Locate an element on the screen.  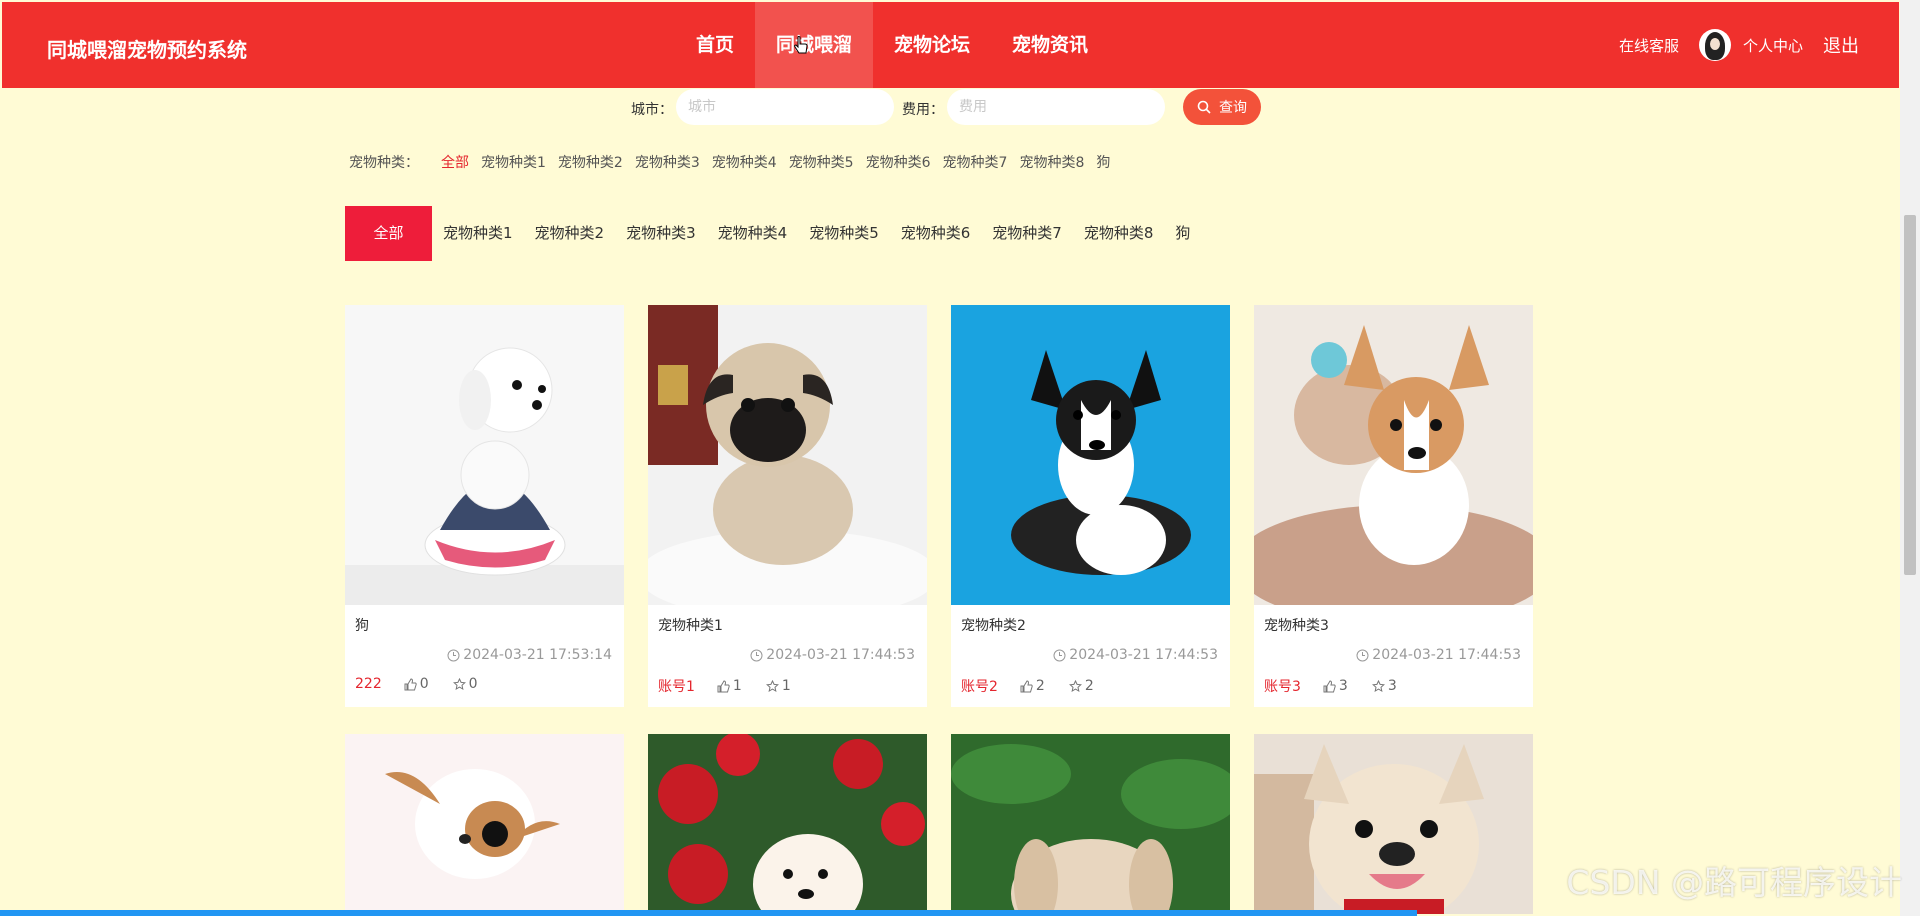
category-item-all: 全部 is located at coordinates (455, 162).